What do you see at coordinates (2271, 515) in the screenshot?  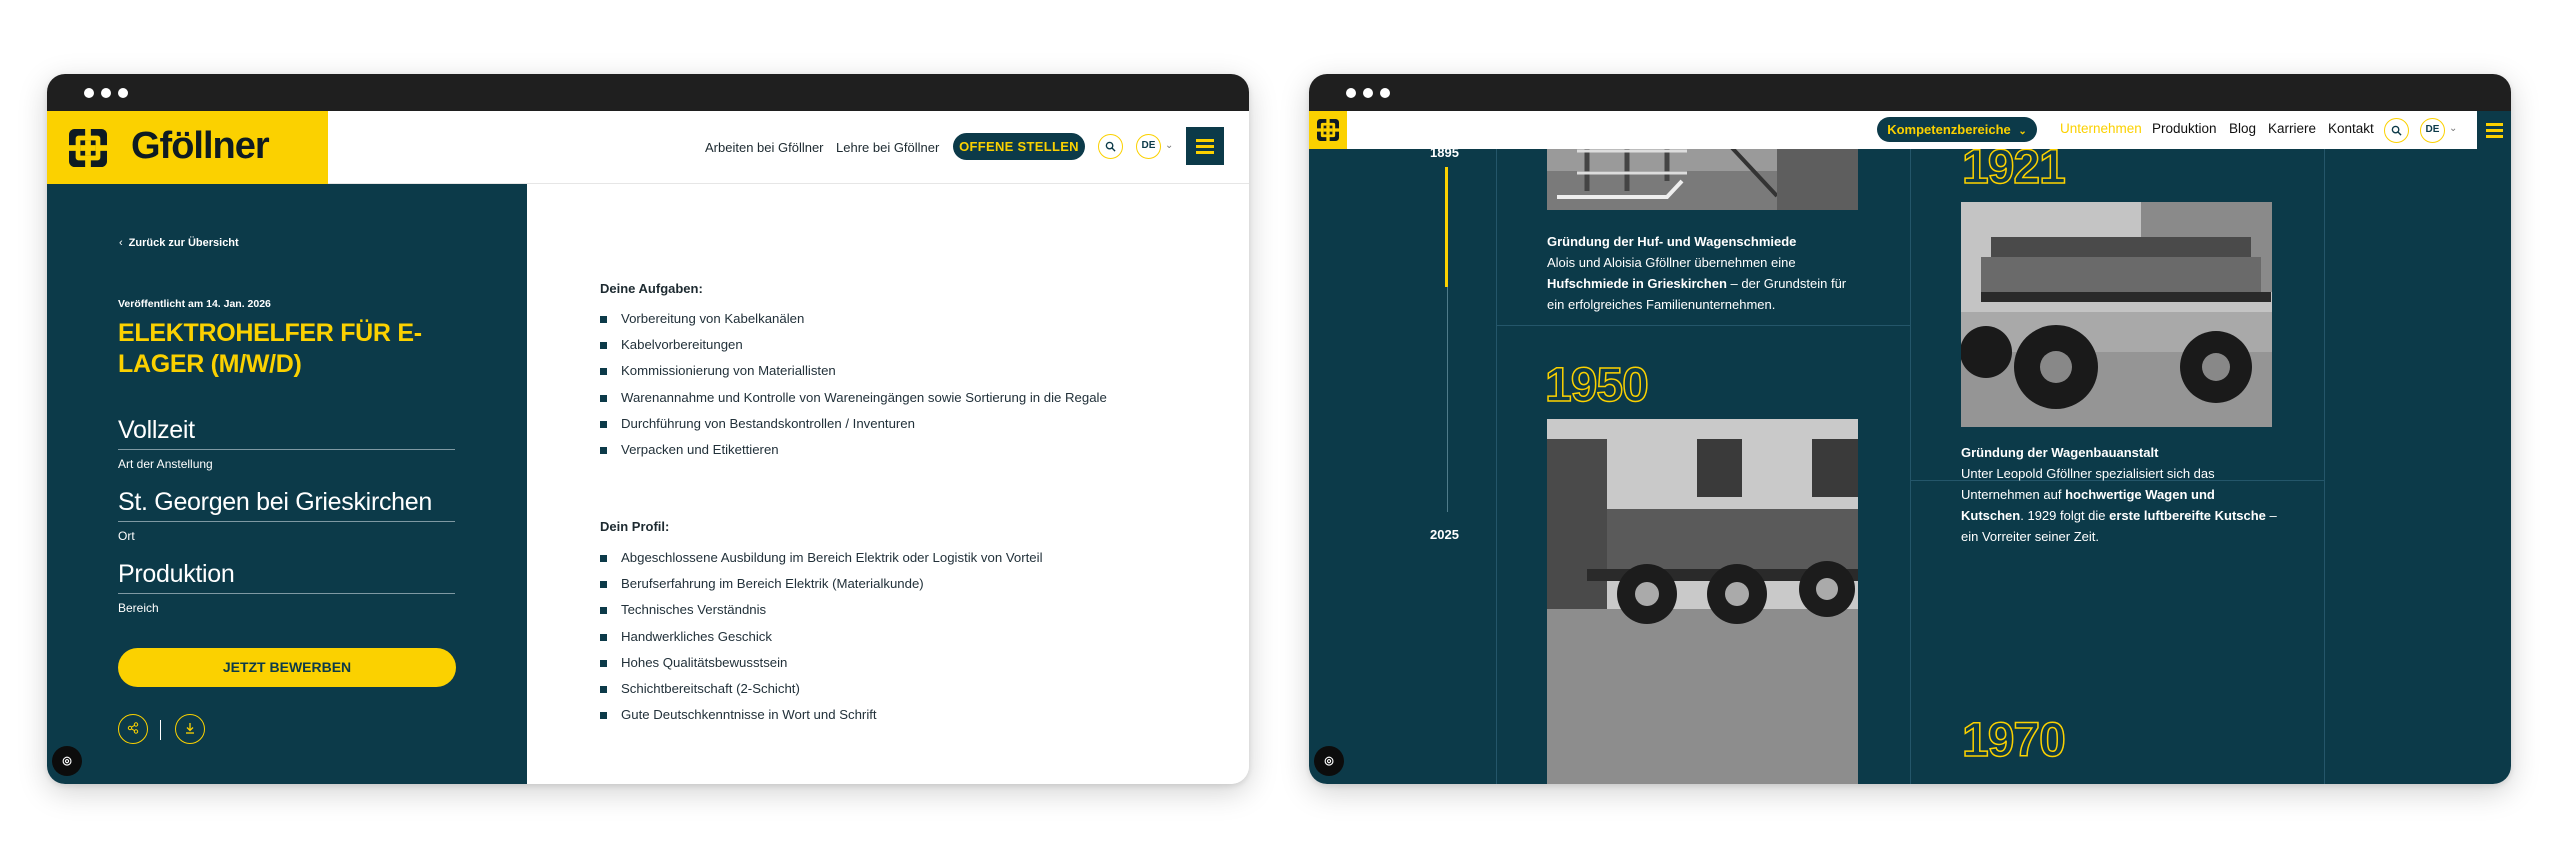 I see `entry-1921-span: –` at bounding box center [2271, 515].